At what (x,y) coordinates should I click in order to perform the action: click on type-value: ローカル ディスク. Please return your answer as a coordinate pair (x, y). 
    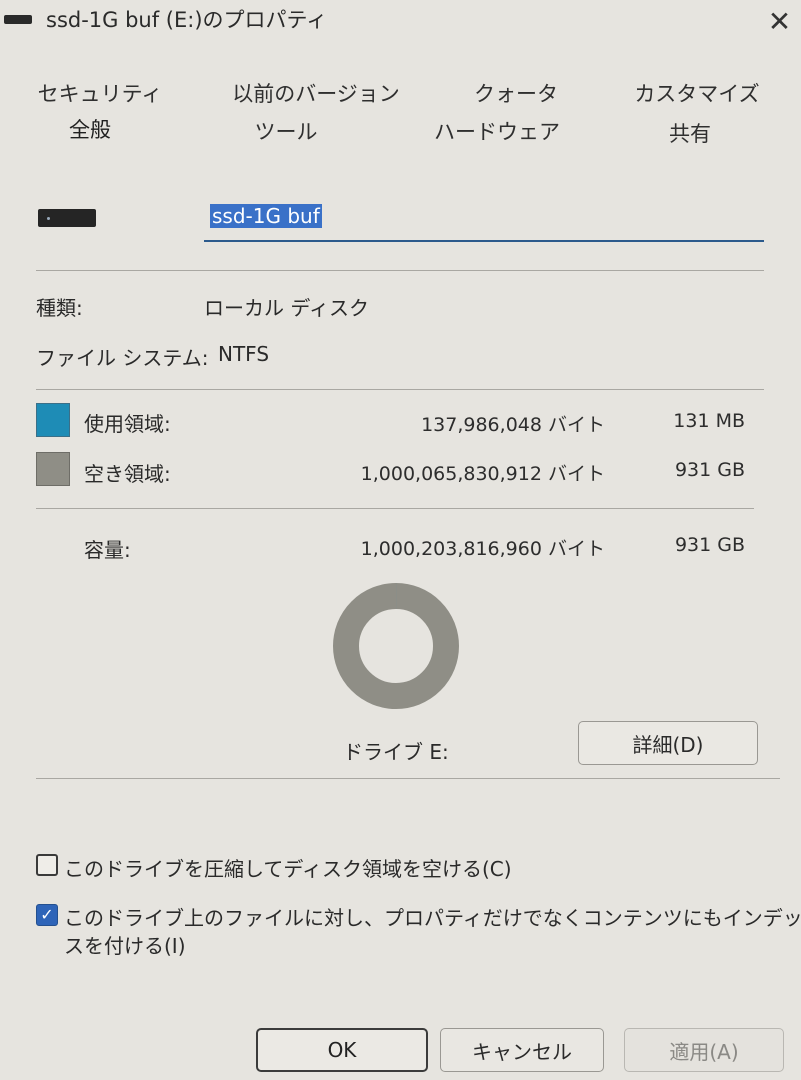
    Looking at the image, I should click on (286, 308).